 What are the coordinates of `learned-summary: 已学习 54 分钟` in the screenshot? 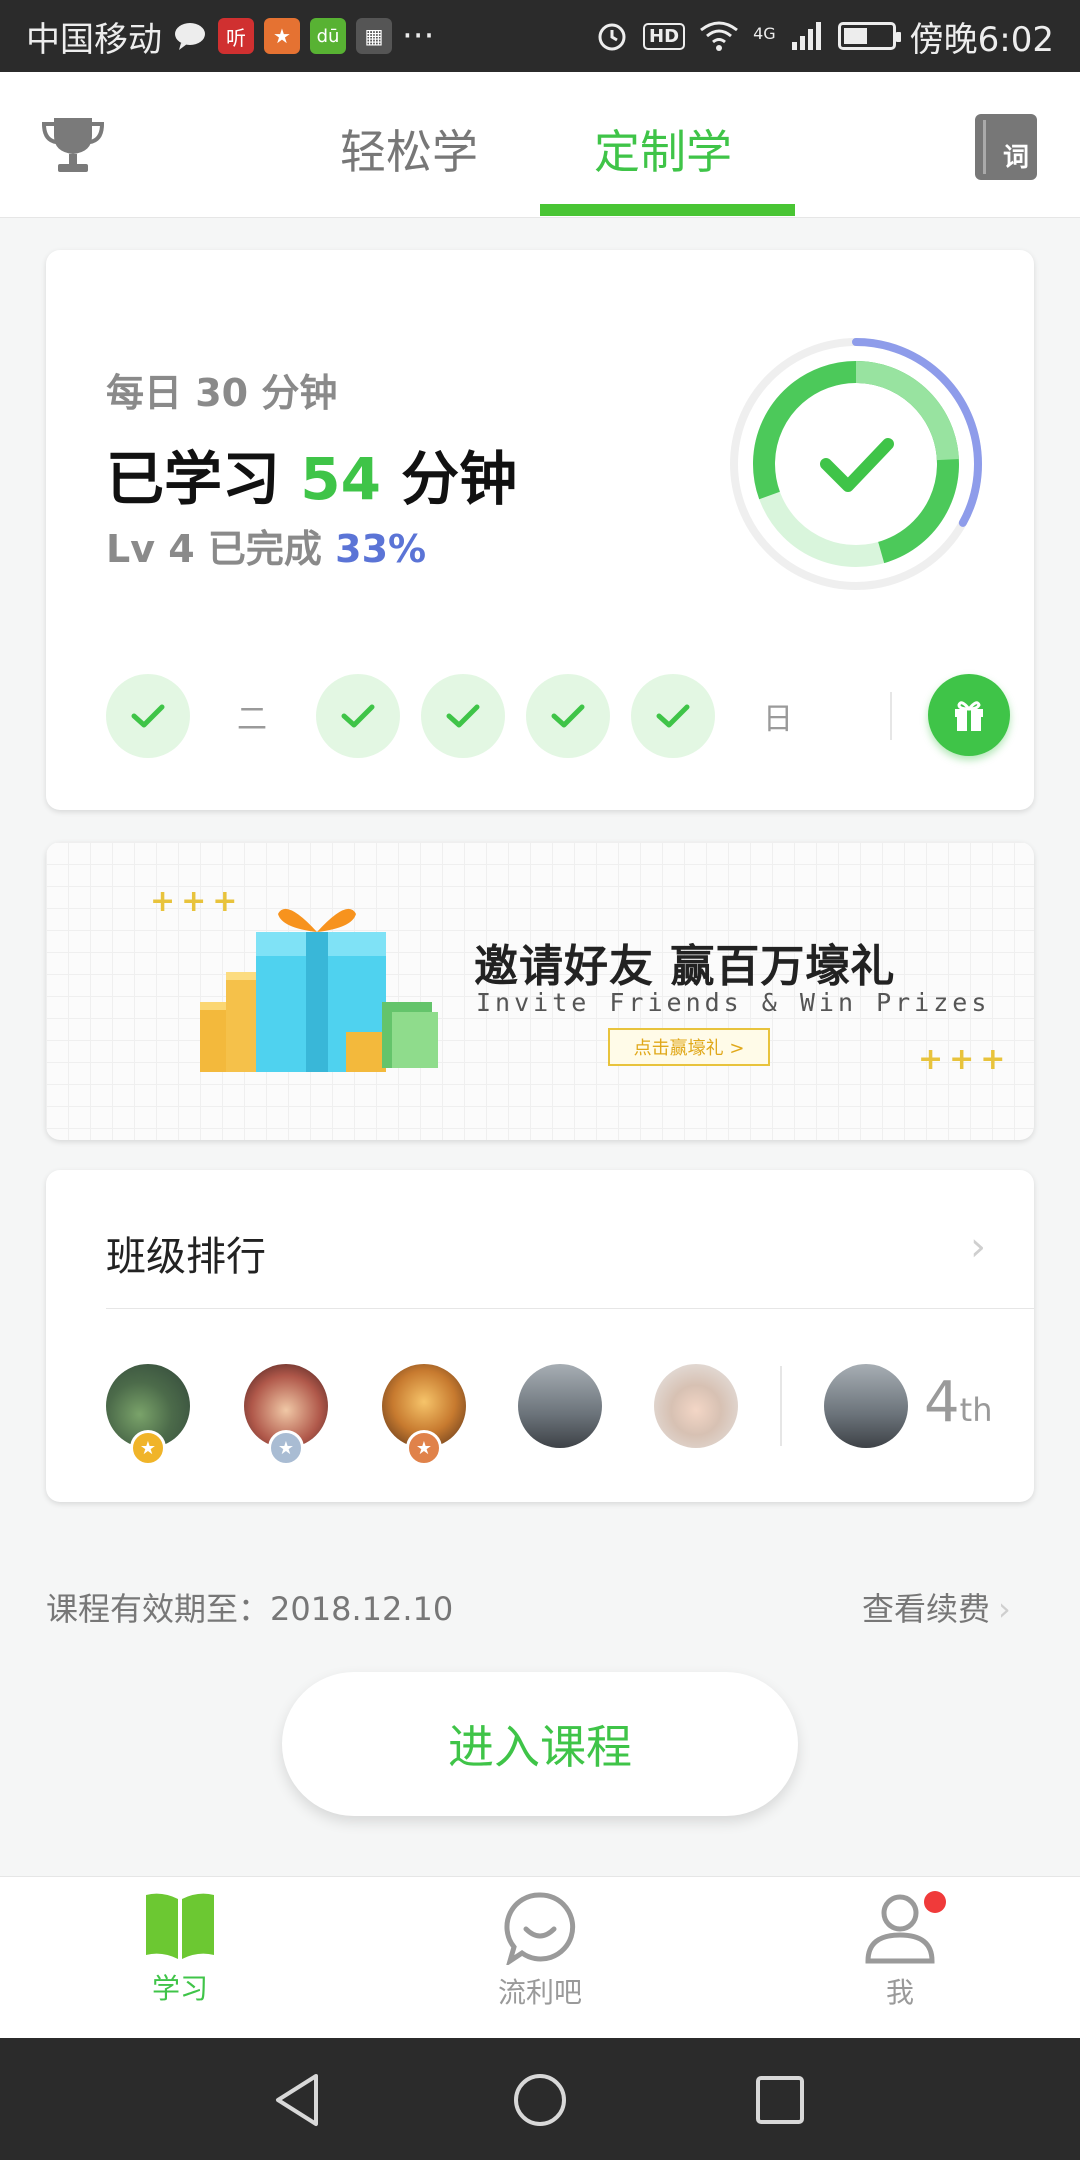 It's located at (311, 474).